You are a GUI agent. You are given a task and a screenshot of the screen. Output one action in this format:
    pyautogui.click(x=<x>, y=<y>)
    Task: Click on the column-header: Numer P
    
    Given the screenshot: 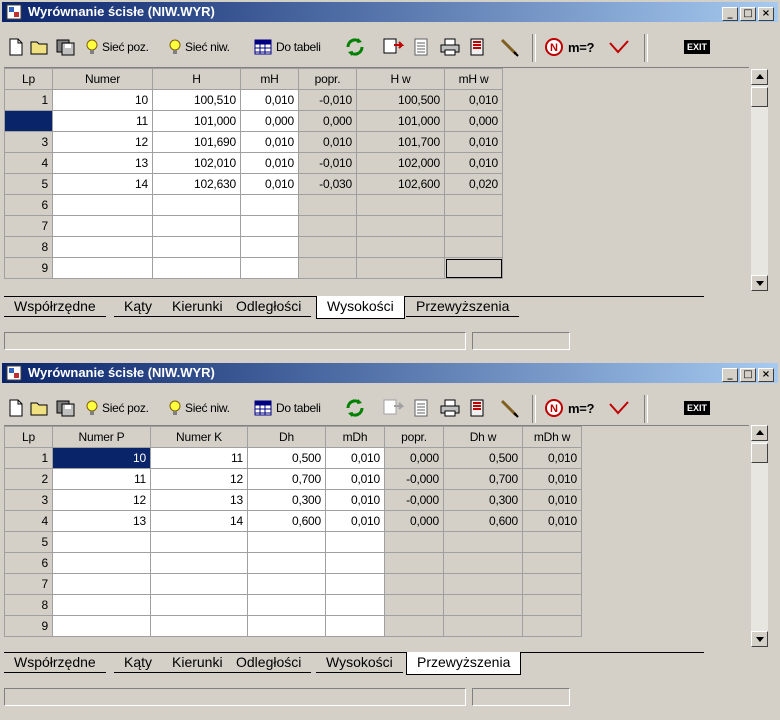 What is the action you would take?
    pyautogui.click(x=101, y=437)
    